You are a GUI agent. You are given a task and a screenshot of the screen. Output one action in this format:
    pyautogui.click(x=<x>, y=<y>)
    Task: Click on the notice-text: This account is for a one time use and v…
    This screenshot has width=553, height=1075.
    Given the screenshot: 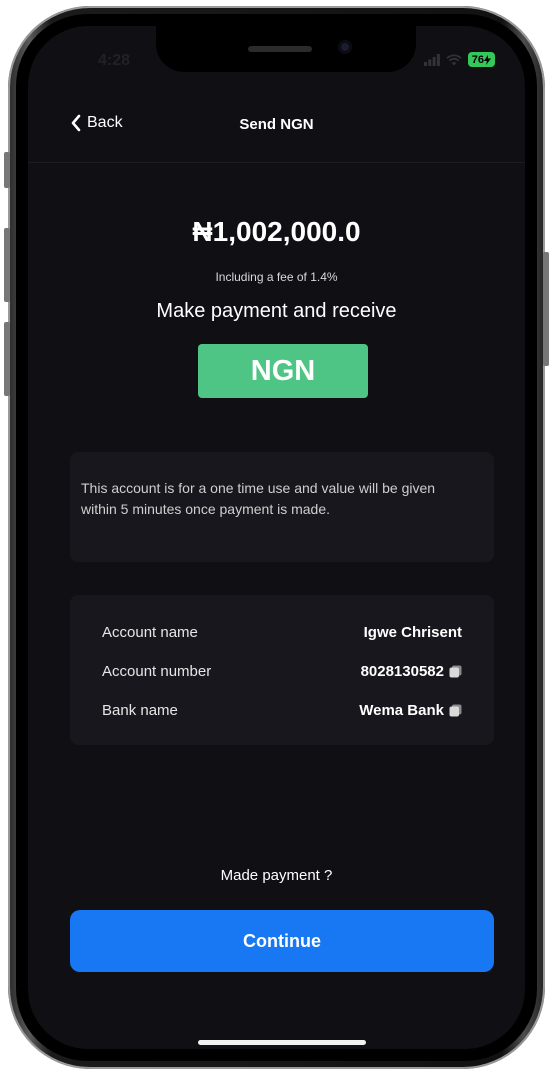 What is the action you would take?
    pyautogui.click(x=258, y=498)
    